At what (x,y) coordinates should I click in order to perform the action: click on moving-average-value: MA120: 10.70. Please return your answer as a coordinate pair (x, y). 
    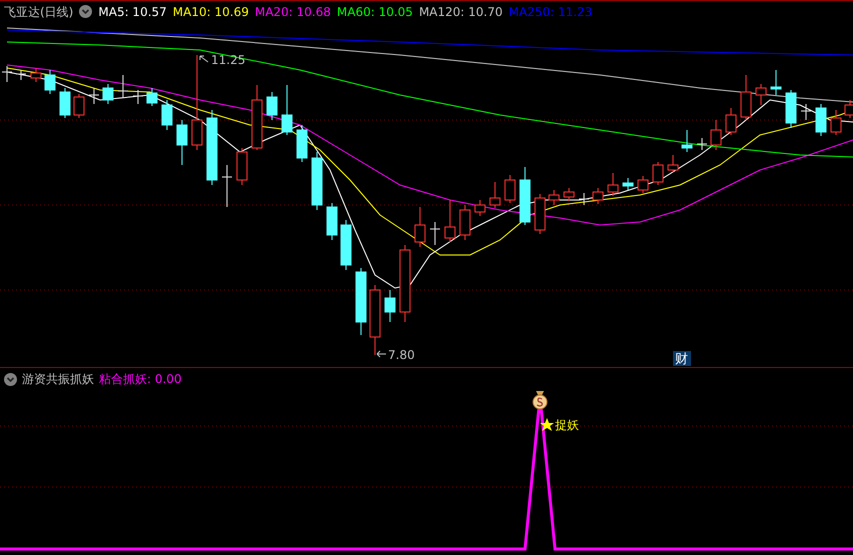
    Looking at the image, I should click on (460, 12).